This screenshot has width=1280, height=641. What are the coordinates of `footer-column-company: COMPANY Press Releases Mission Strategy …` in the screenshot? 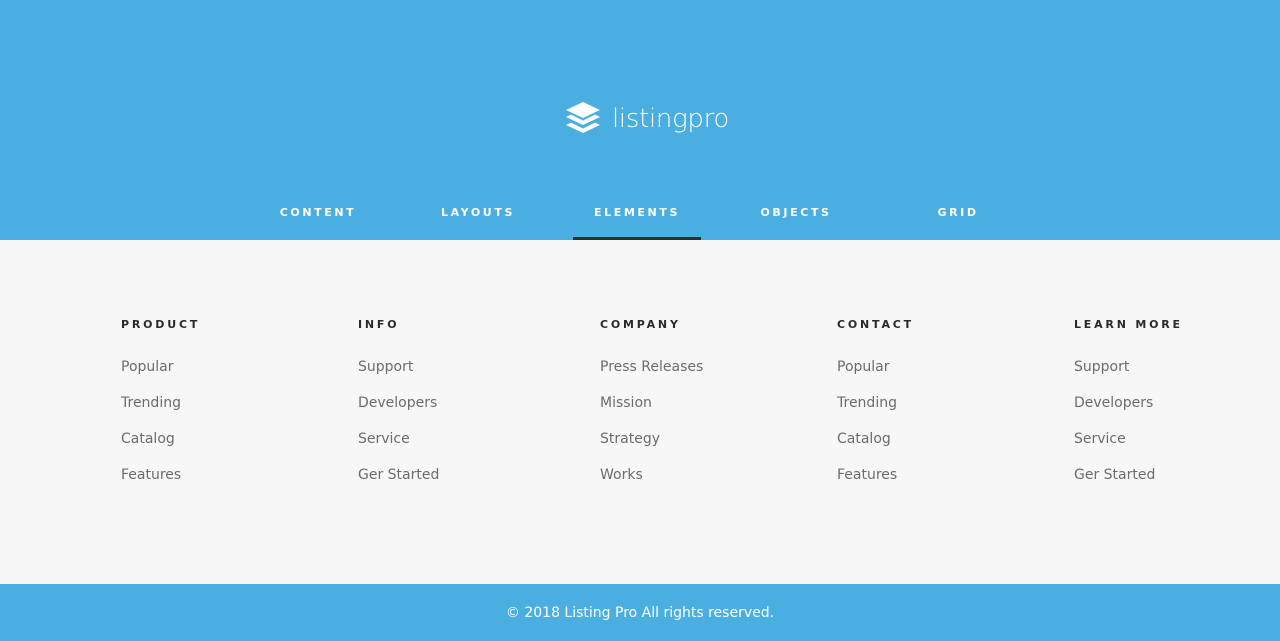 It's located at (651, 409).